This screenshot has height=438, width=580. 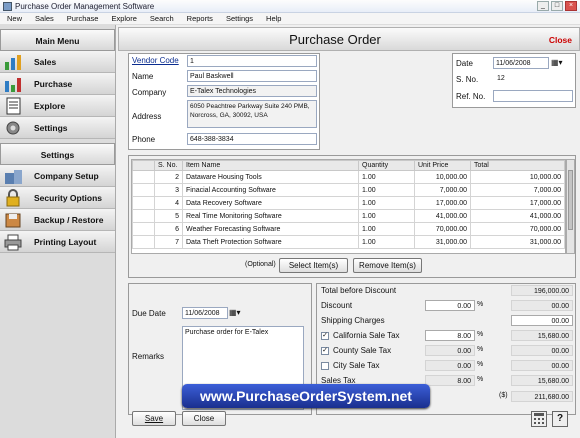 I want to click on settings-section-title: Settings, so click(x=57, y=154).